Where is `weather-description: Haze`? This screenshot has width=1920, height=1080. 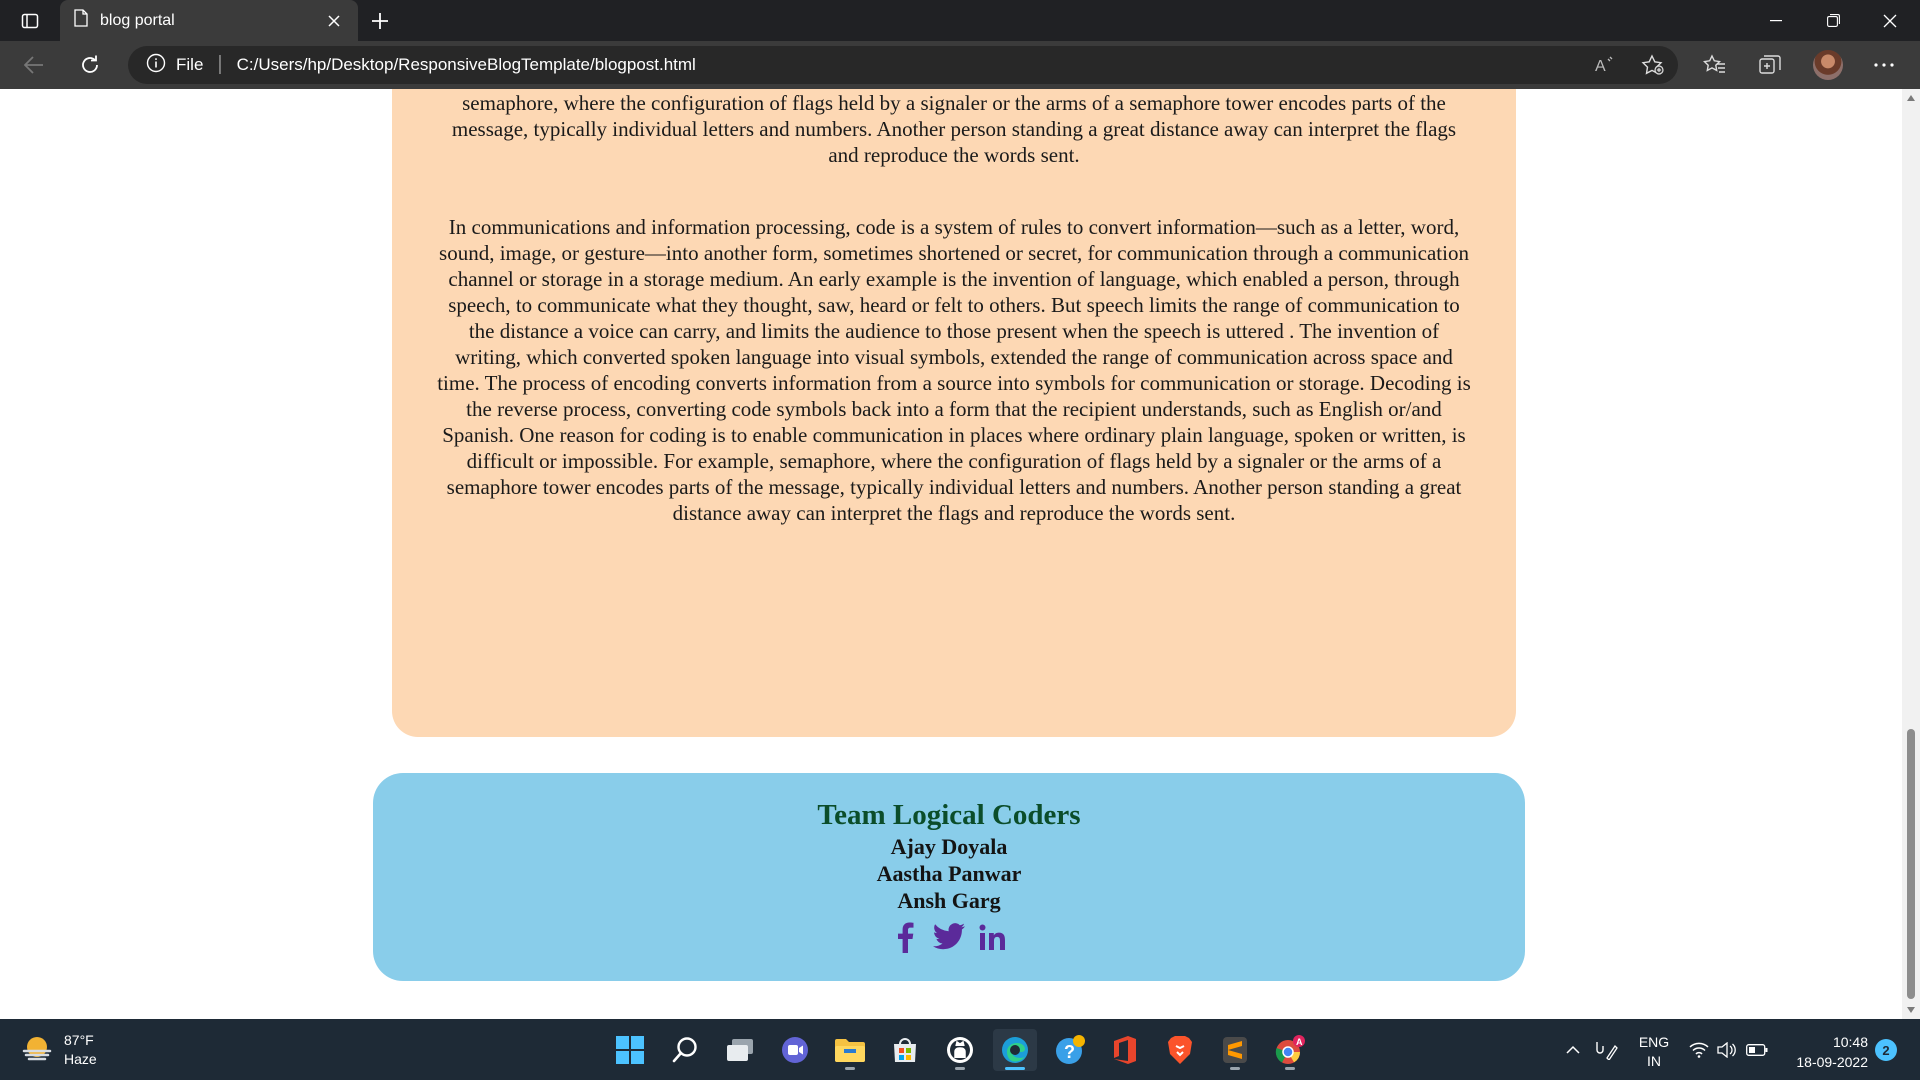
weather-description: Haze is located at coordinates (80, 1059).